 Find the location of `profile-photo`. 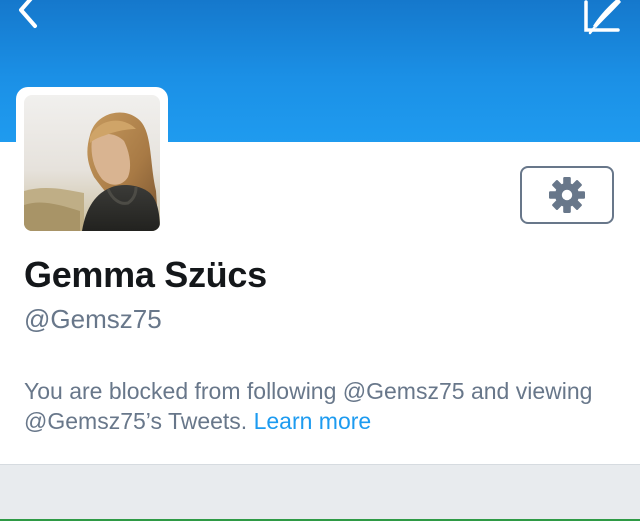

profile-photo is located at coordinates (92, 163).